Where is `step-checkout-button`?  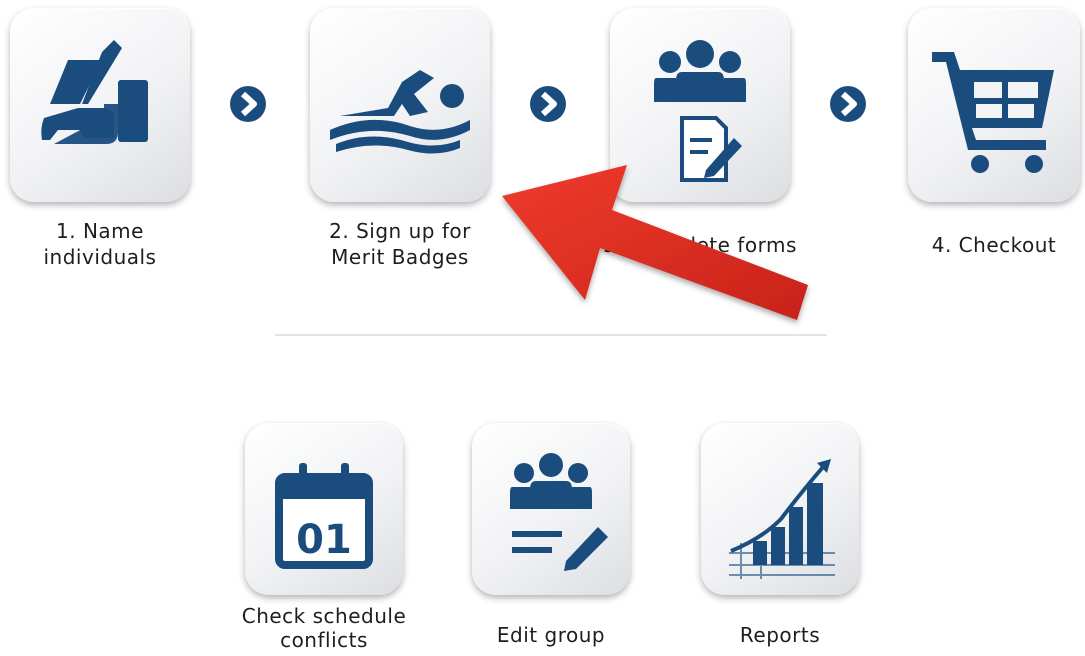
step-checkout-button is located at coordinates (994, 105).